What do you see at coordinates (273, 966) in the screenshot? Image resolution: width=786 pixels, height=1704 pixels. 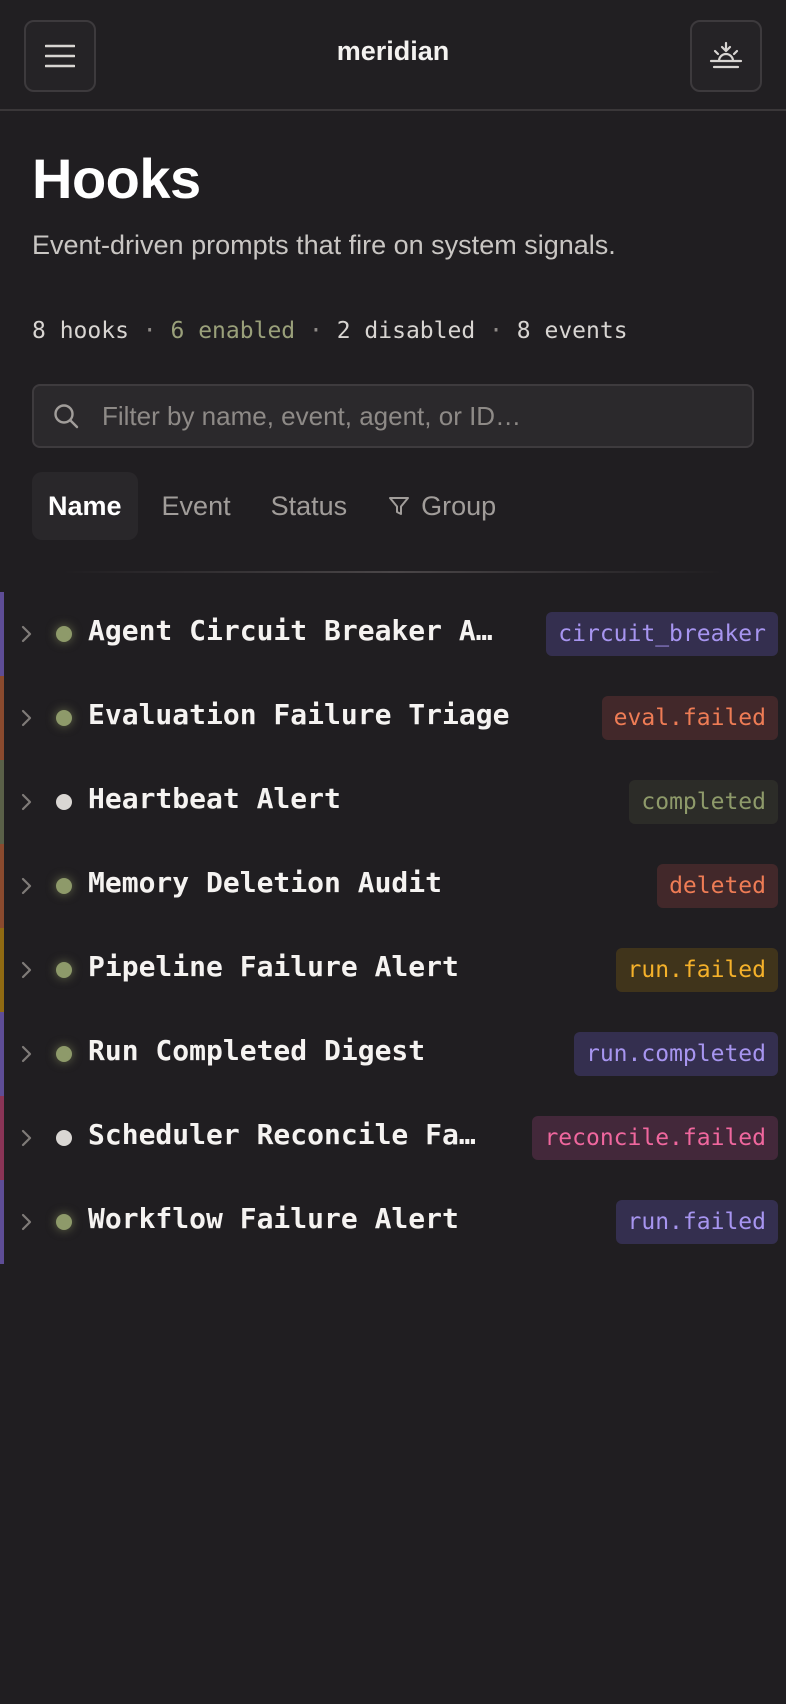 I see `hook-name: Pipeline Failure Alert` at bounding box center [273, 966].